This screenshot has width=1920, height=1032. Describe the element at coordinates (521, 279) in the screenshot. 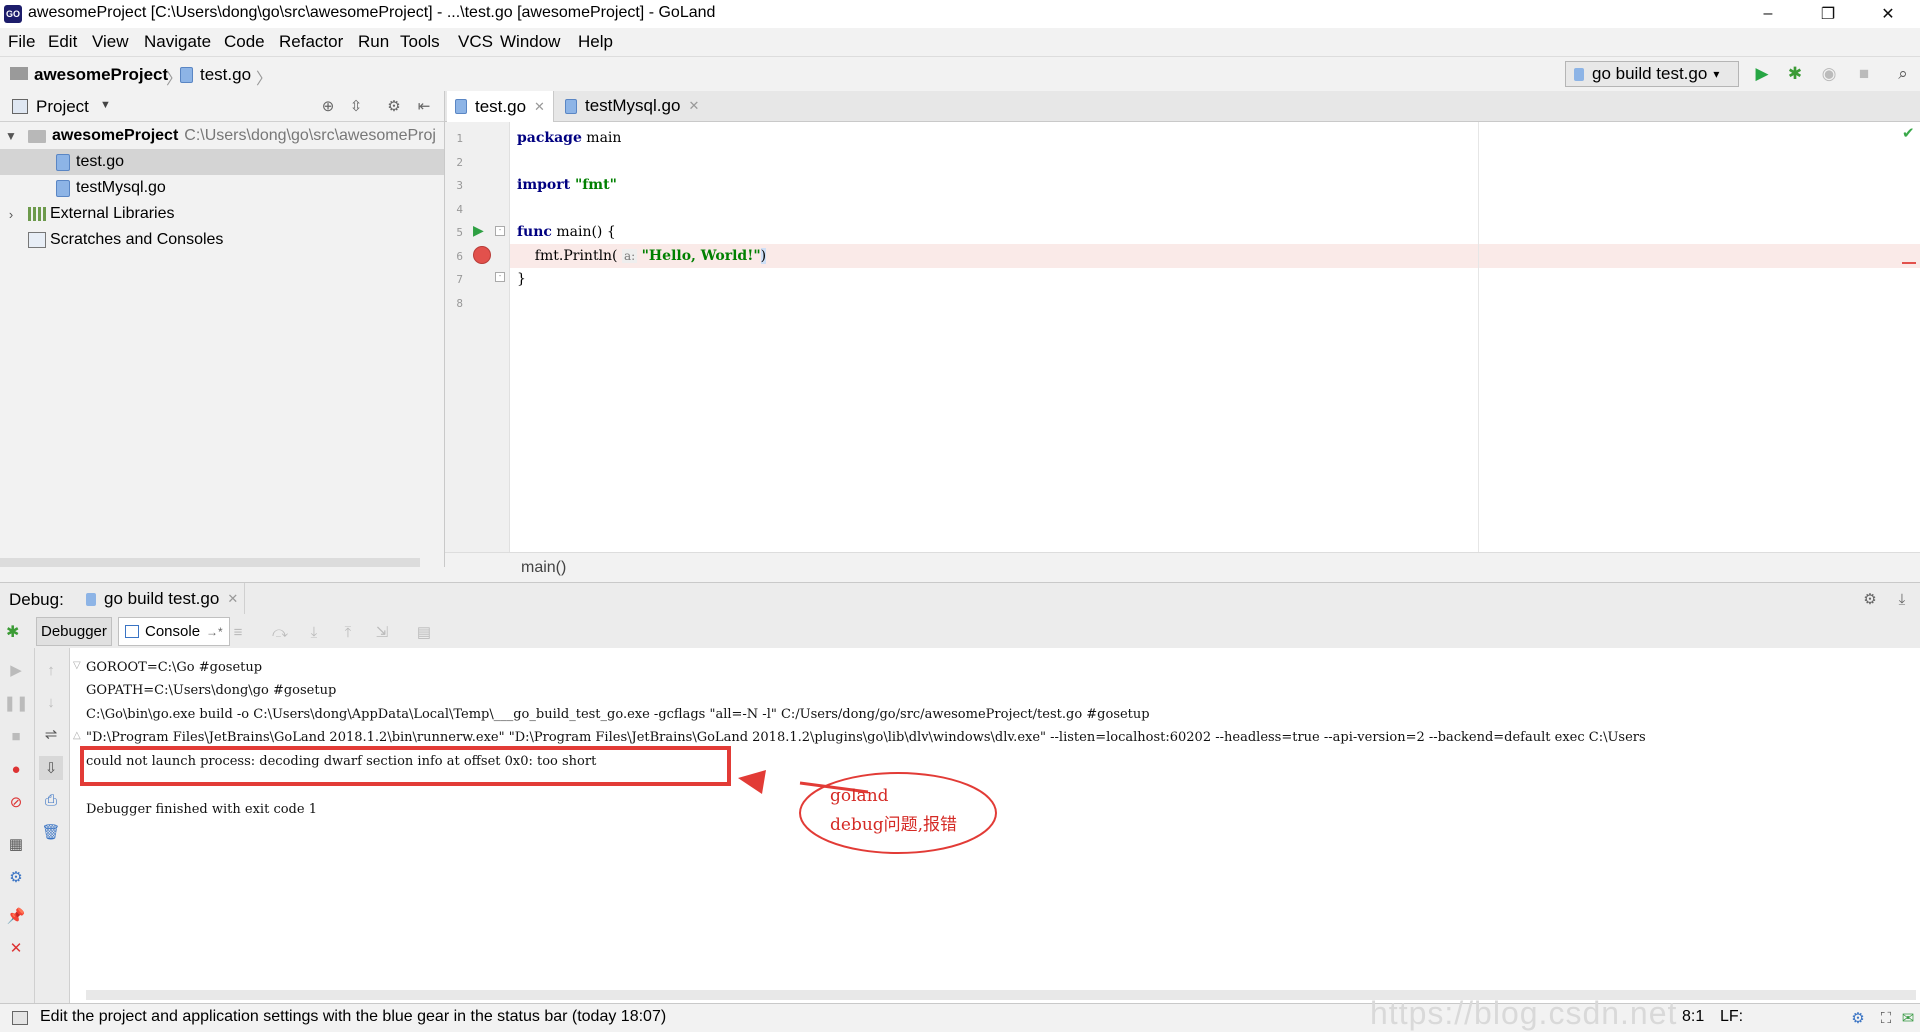

I see `code-line-7: }` at that location.